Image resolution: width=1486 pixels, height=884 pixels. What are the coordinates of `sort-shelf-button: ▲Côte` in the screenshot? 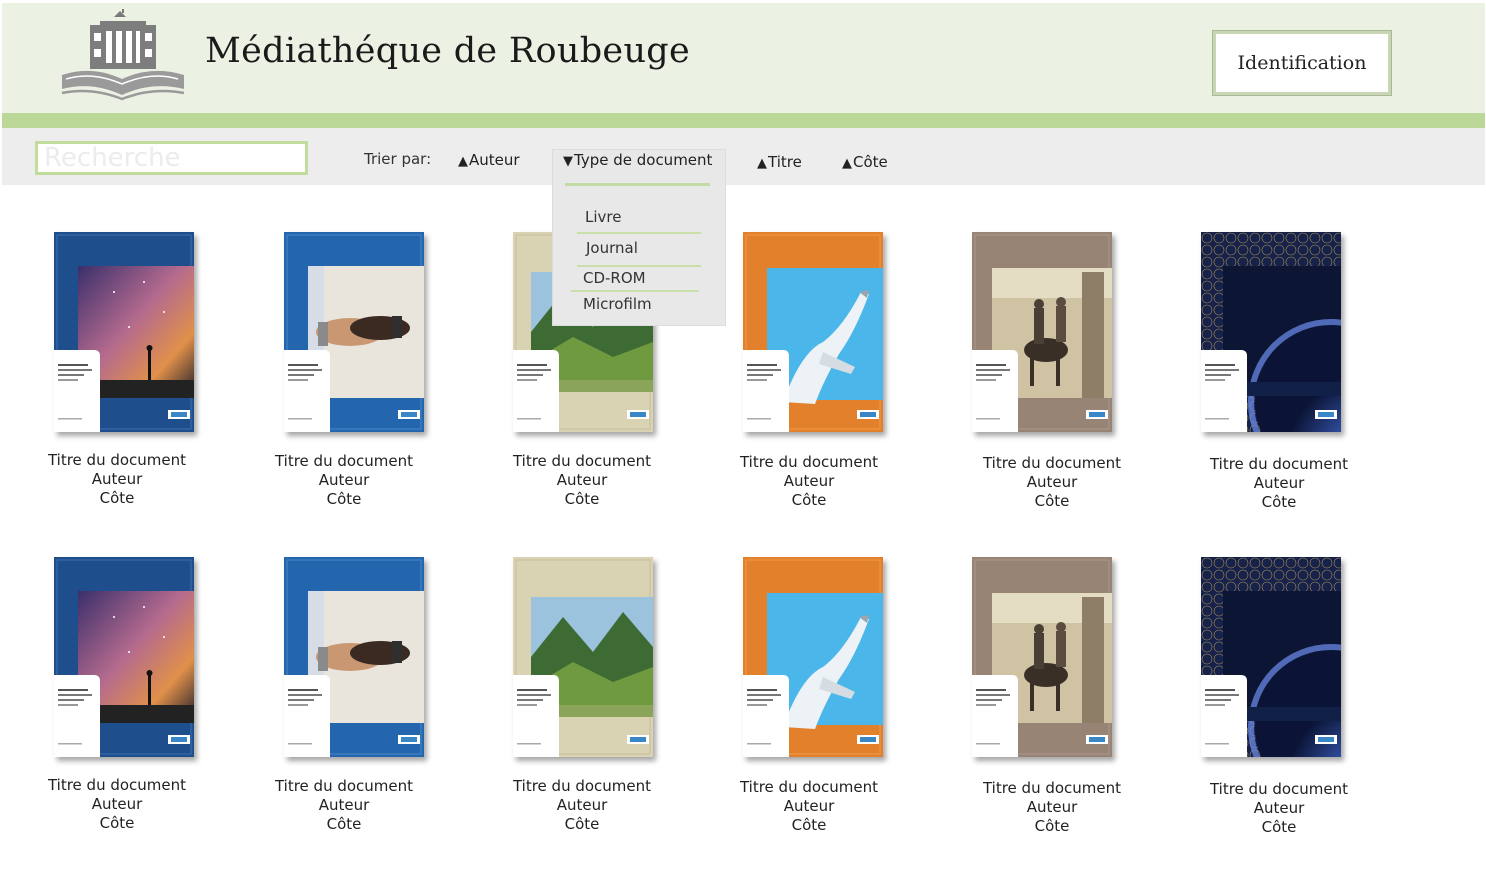 It's located at (865, 162).